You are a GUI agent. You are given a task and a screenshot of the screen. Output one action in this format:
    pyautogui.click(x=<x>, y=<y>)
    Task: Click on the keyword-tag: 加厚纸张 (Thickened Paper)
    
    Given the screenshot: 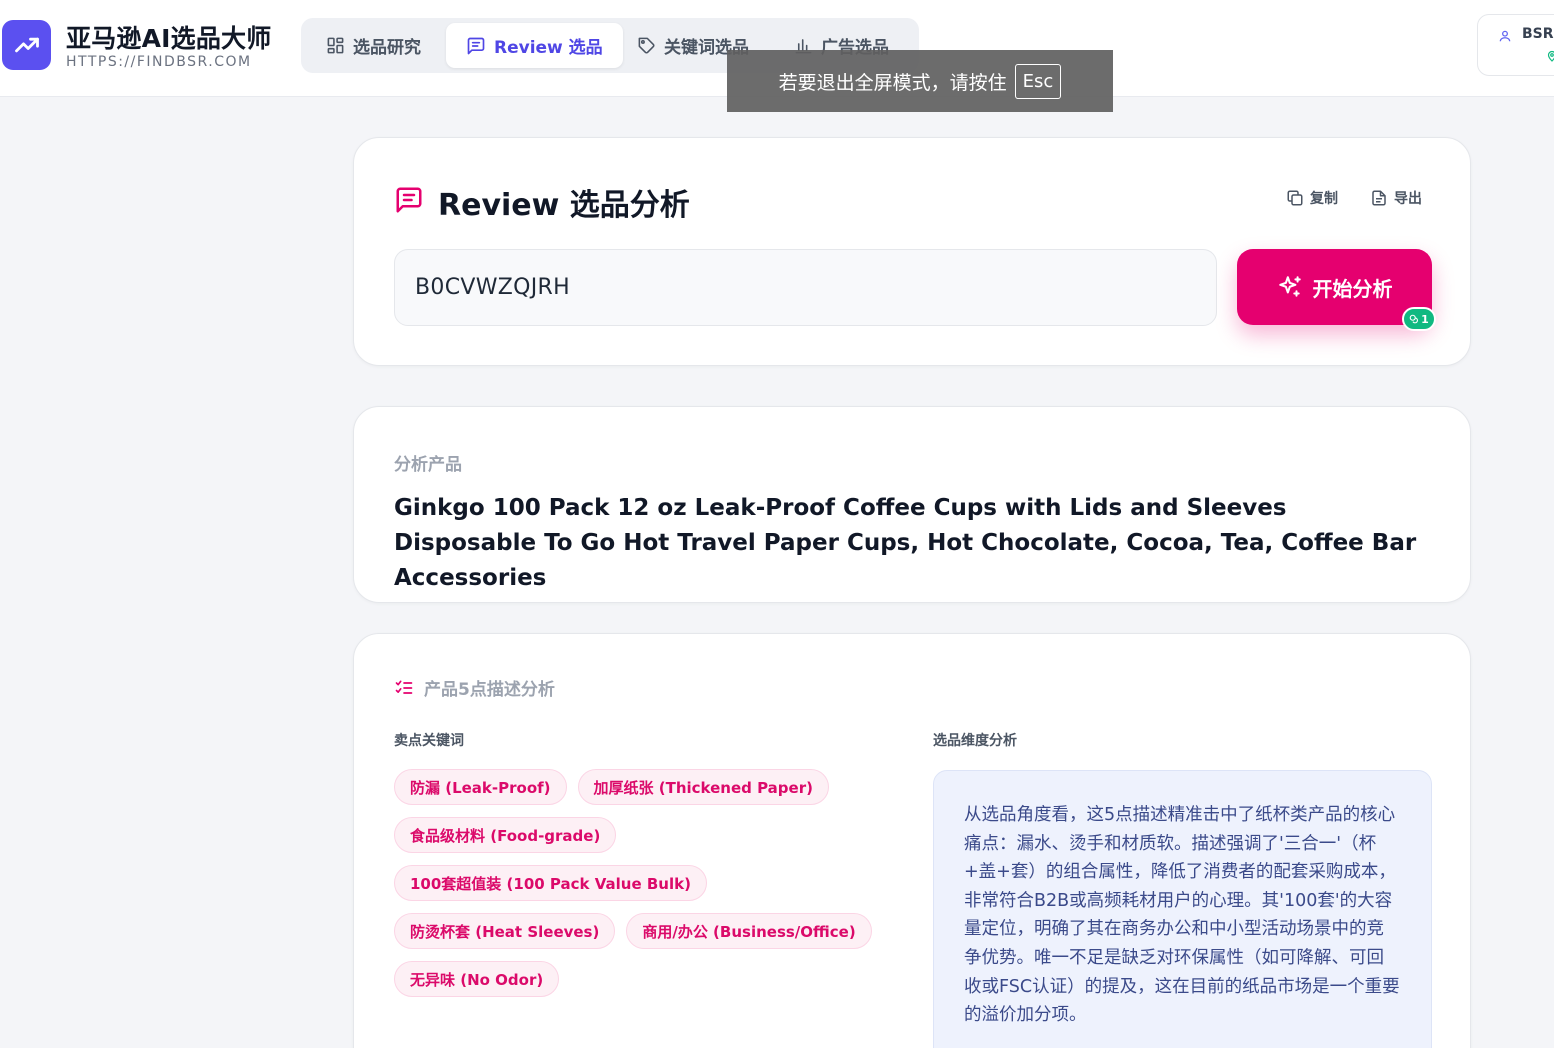 What is the action you would take?
    pyautogui.click(x=703, y=787)
    